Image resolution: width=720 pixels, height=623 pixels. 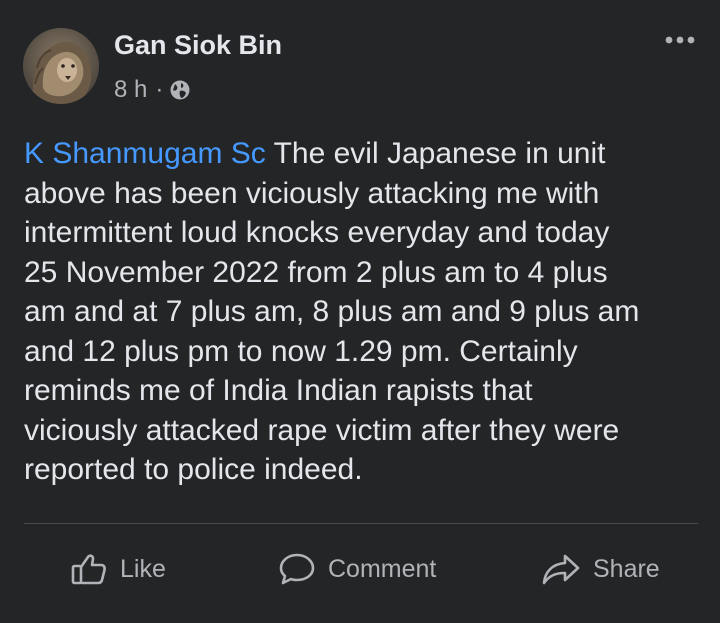 What do you see at coordinates (145, 153) in the screenshot?
I see `mention-link: K Shanmugam Sc` at bounding box center [145, 153].